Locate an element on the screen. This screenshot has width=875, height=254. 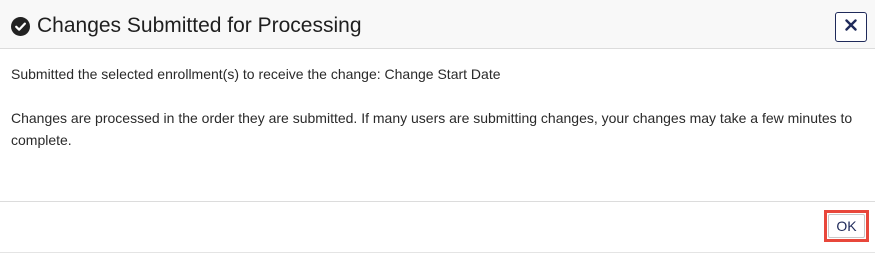
close-icon is located at coordinates (851, 27).